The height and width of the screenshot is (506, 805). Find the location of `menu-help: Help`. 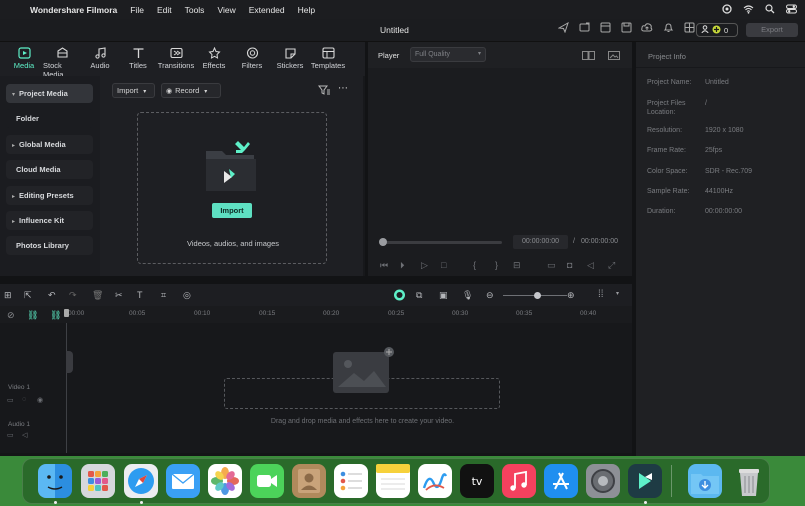

menu-help: Help is located at coordinates (306, 10).